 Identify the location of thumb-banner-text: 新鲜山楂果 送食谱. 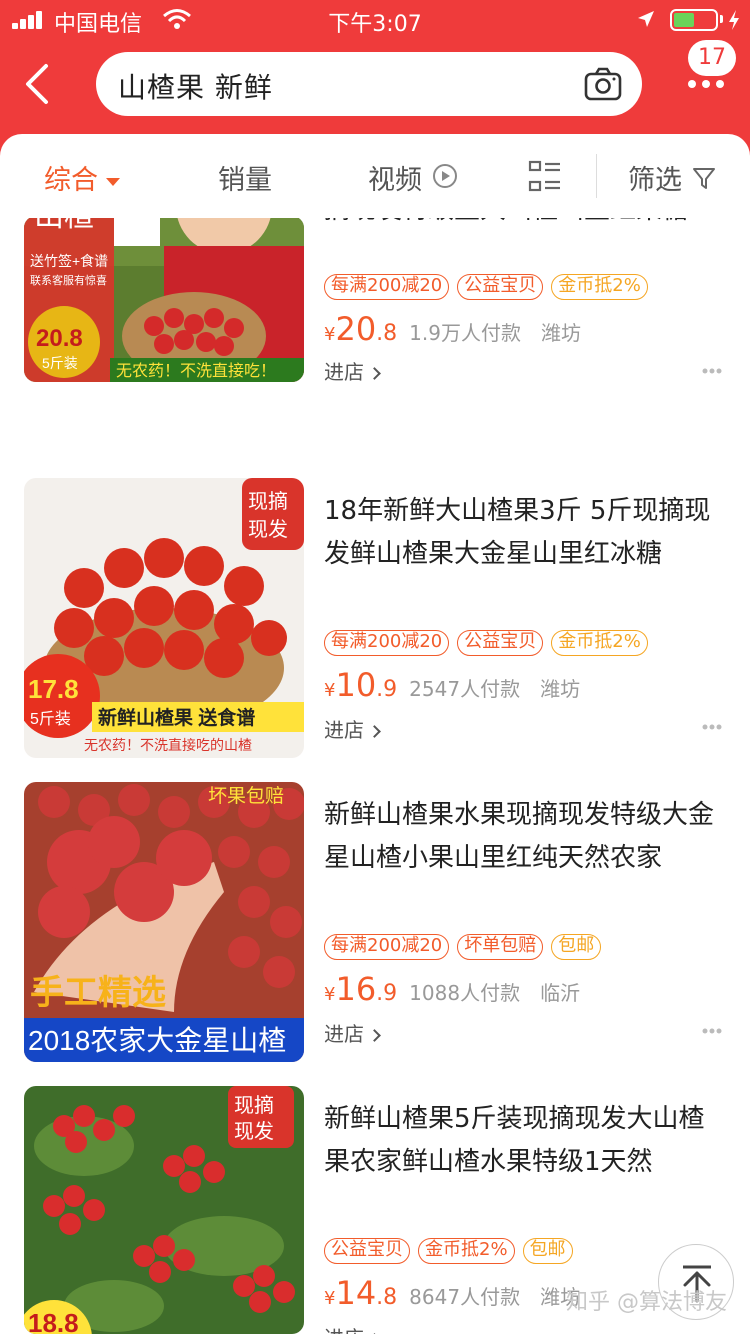
(176, 717).